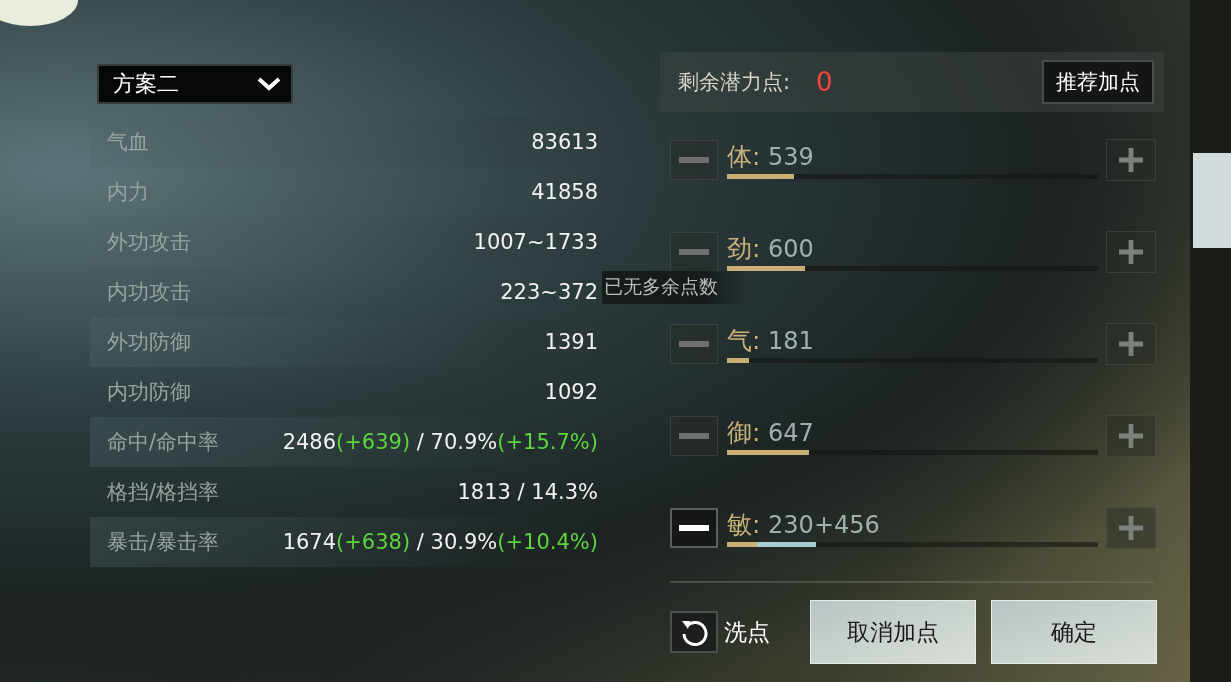  I want to click on stat-value: 83613, so click(564, 142).